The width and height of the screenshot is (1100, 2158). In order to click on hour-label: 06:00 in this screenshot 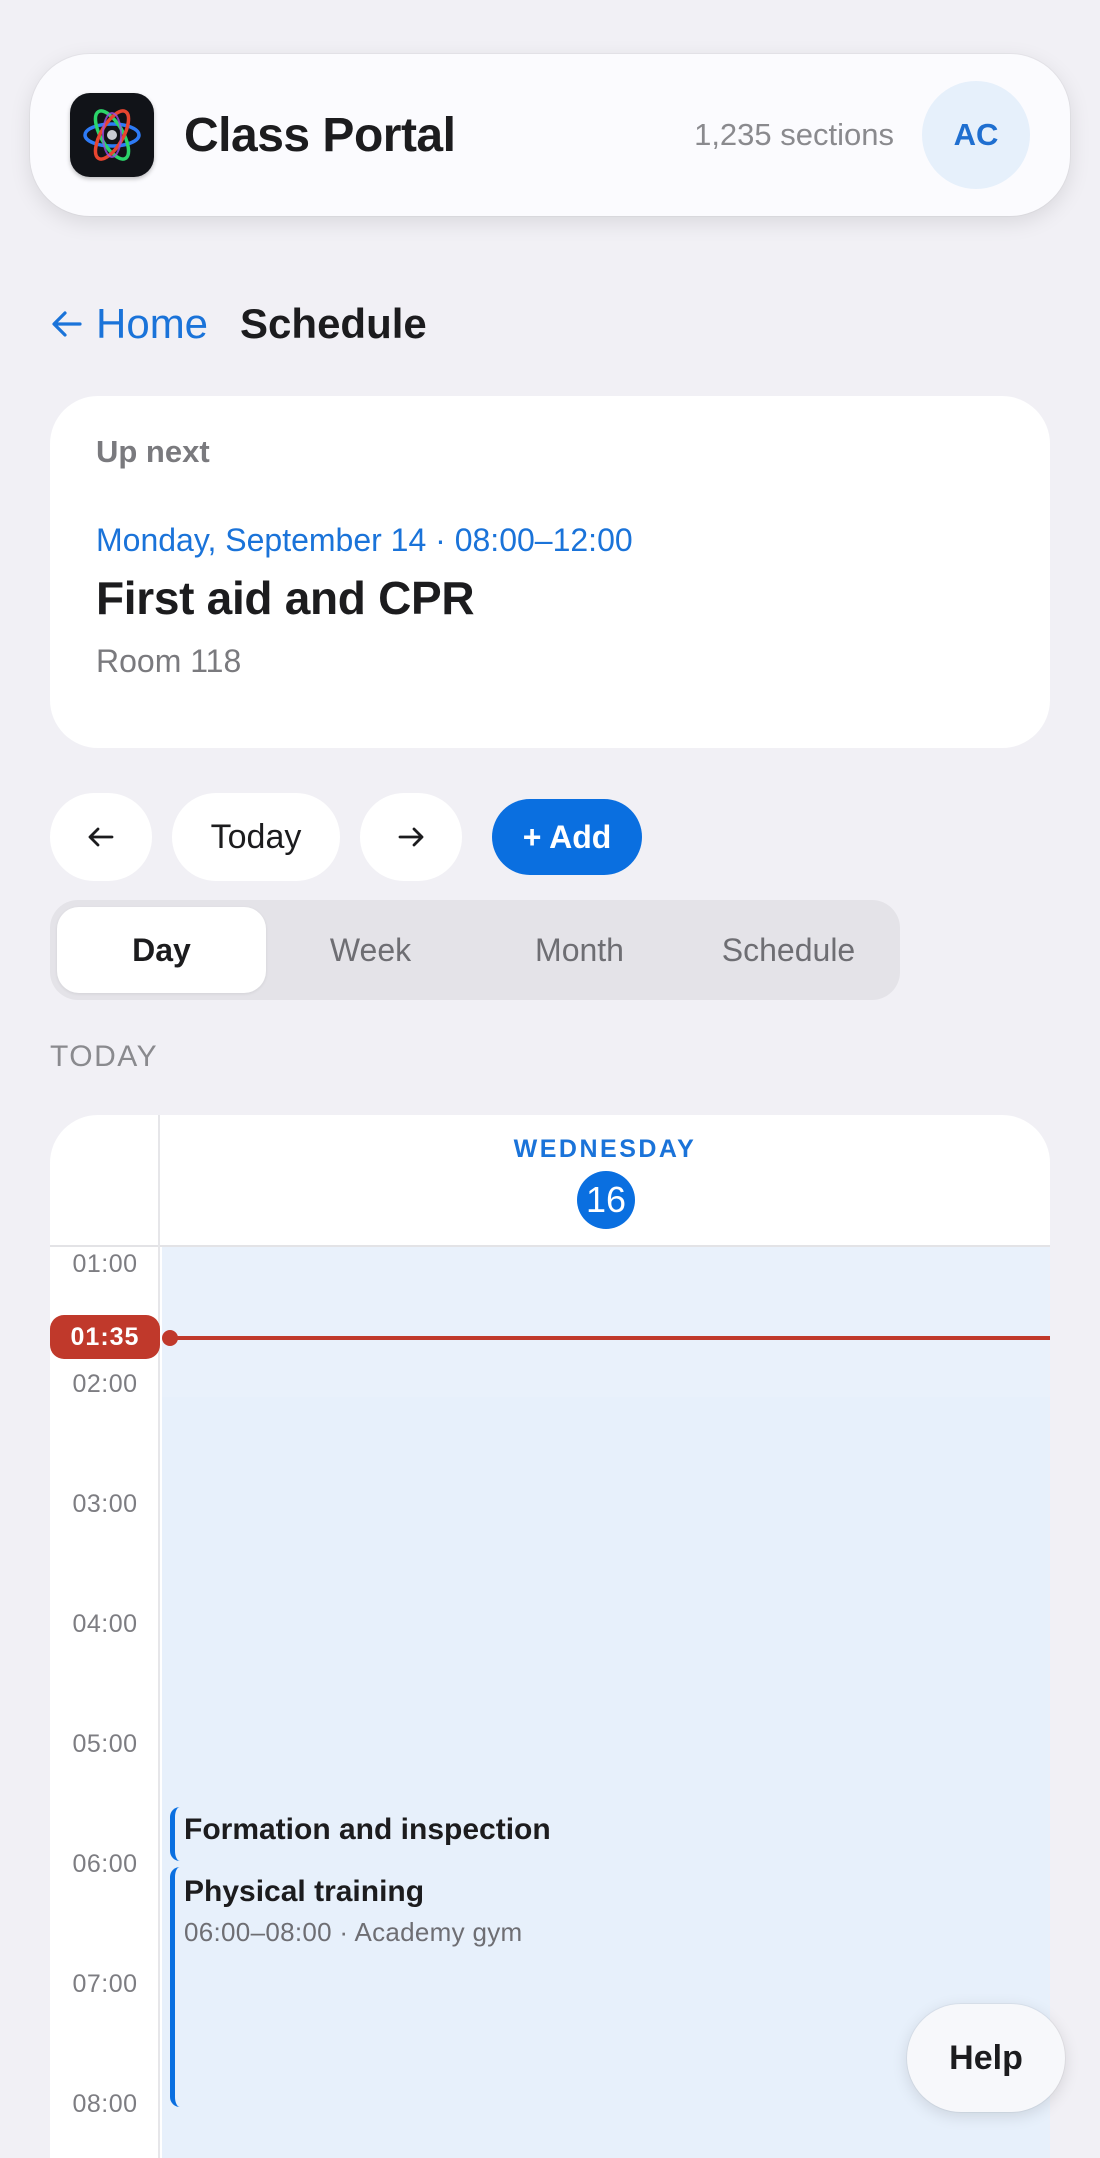, I will do `click(105, 1864)`.